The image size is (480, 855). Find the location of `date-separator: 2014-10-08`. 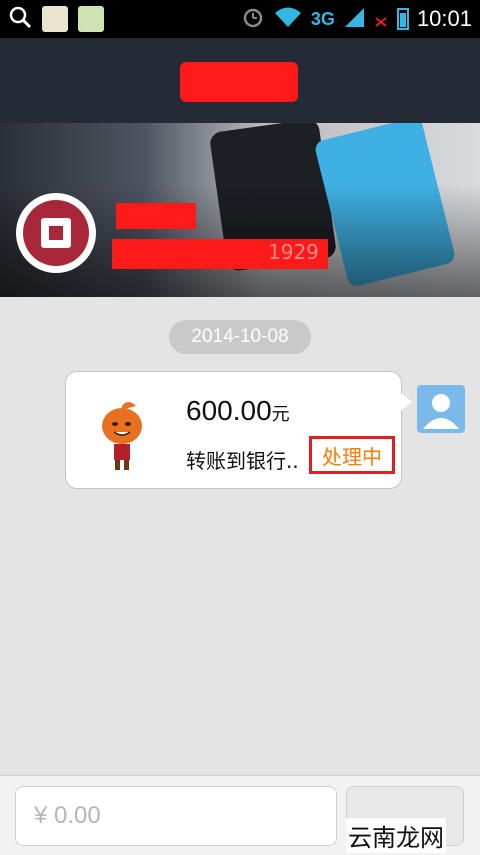

date-separator: 2014-10-08 is located at coordinates (240, 337).